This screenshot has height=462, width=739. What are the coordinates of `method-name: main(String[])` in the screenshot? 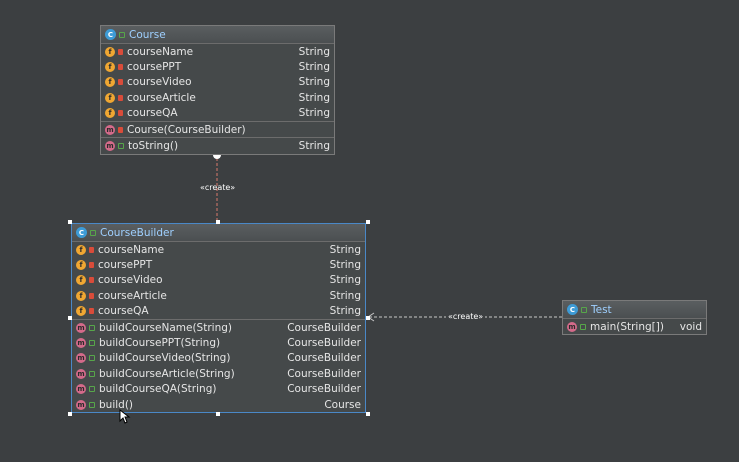 It's located at (627, 326).